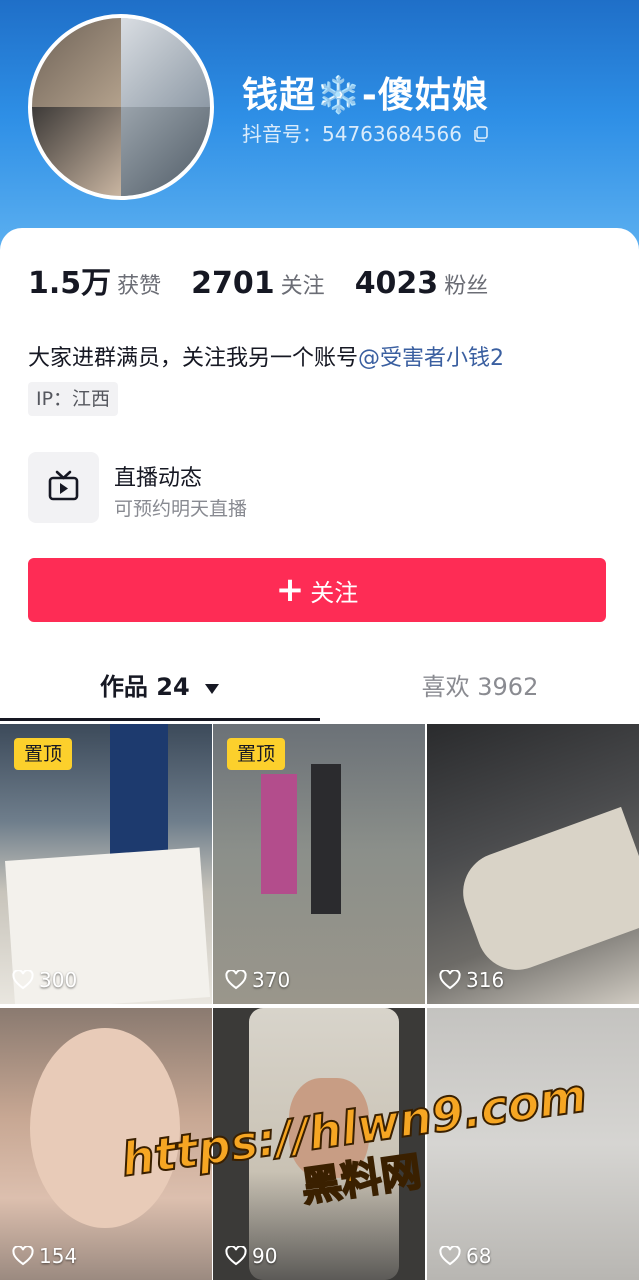 This screenshot has height=1280, width=639. Describe the element at coordinates (533, 1144) in the screenshot. I see `video-thumbnail: 68` at that location.